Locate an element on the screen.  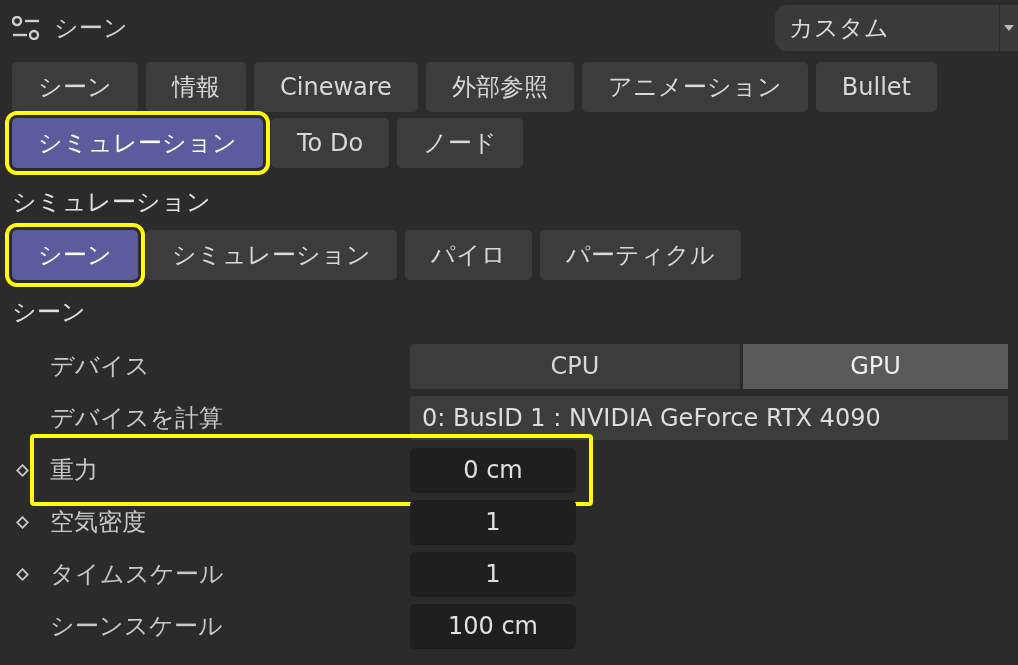
tab: Cineware is located at coordinates (336, 87).